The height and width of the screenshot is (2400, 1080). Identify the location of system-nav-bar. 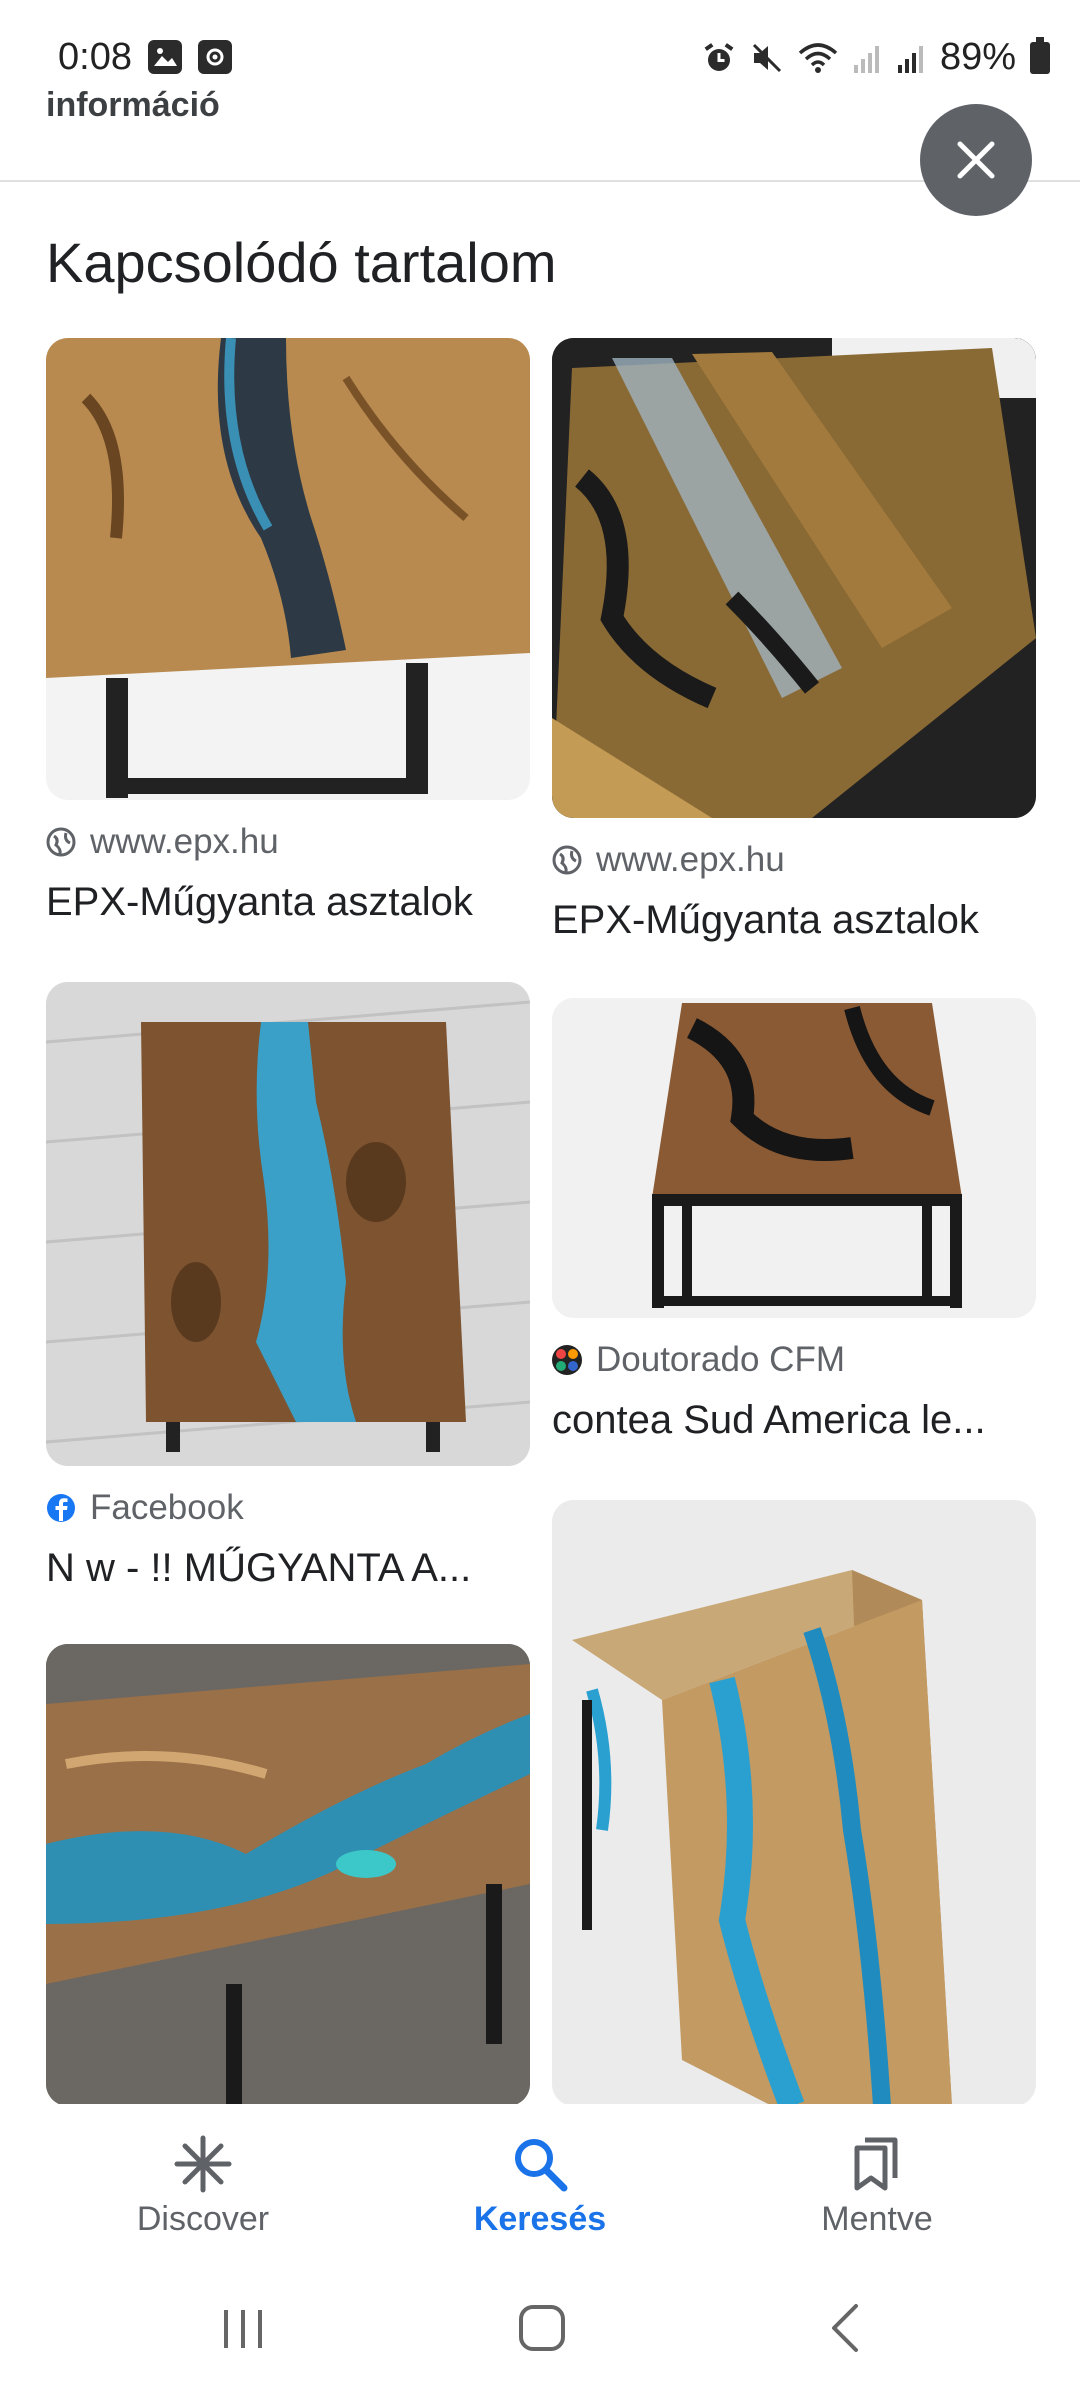
(540, 2332).